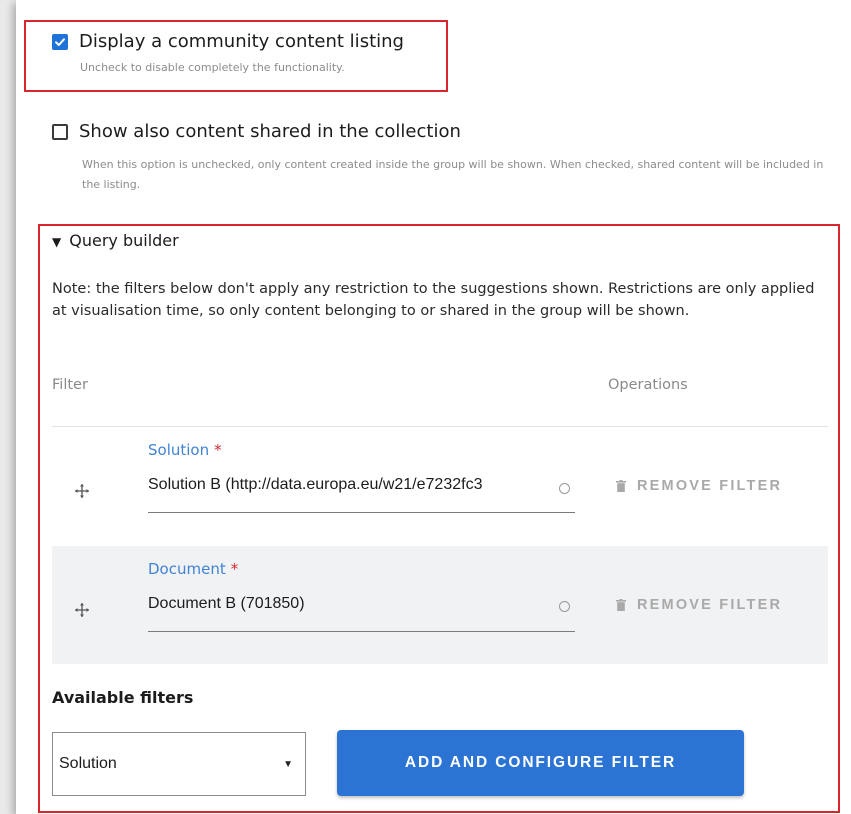  I want to click on column-header-filter: Filter, so click(70, 385).